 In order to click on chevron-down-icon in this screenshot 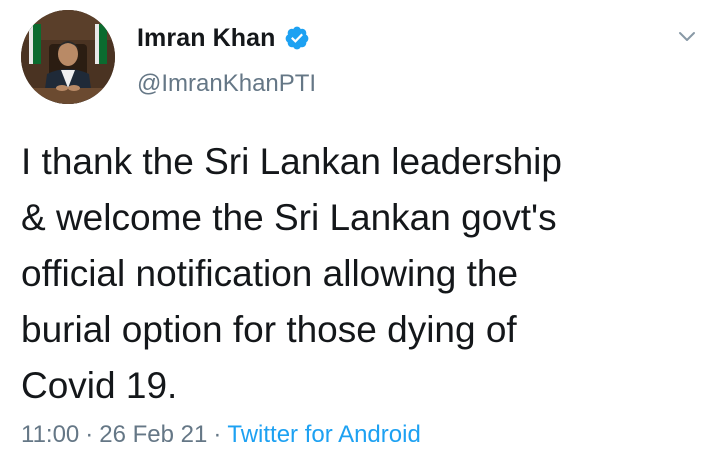, I will do `click(687, 36)`.